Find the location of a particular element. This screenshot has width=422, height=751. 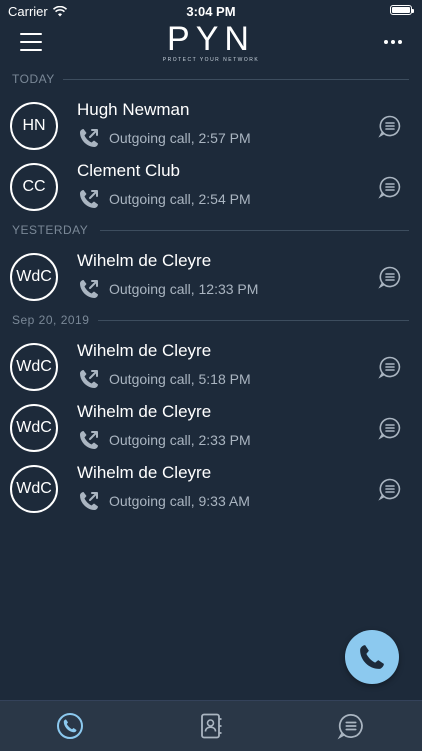

tab-contacts is located at coordinates (211, 726).